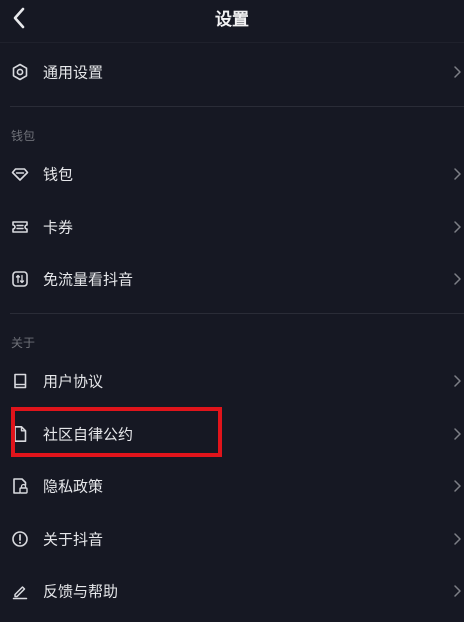 This screenshot has height=622, width=464. Describe the element at coordinates (232, 279) in the screenshot. I see `menu-item-data-free: 免流量看抖音` at that location.